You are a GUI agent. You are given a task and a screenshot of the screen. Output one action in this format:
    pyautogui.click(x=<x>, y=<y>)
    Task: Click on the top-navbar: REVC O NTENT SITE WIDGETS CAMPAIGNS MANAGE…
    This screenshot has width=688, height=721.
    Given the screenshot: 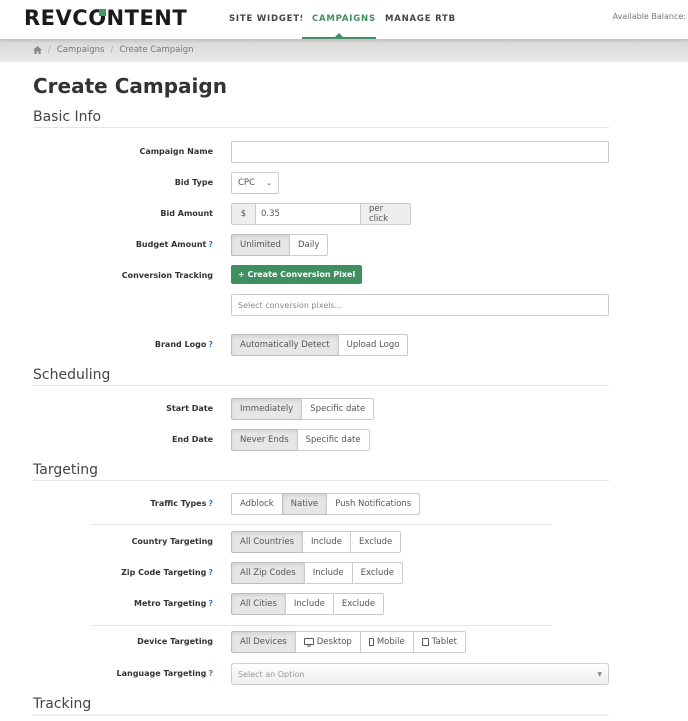 What is the action you would take?
    pyautogui.click(x=344, y=19)
    